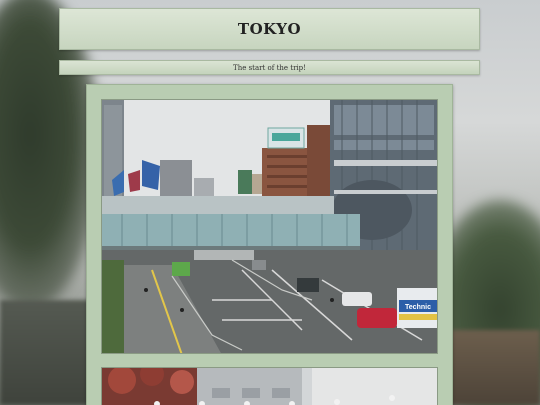  What do you see at coordinates (45, 352) in the screenshot?
I see `background-building-left` at bounding box center [45, 352].